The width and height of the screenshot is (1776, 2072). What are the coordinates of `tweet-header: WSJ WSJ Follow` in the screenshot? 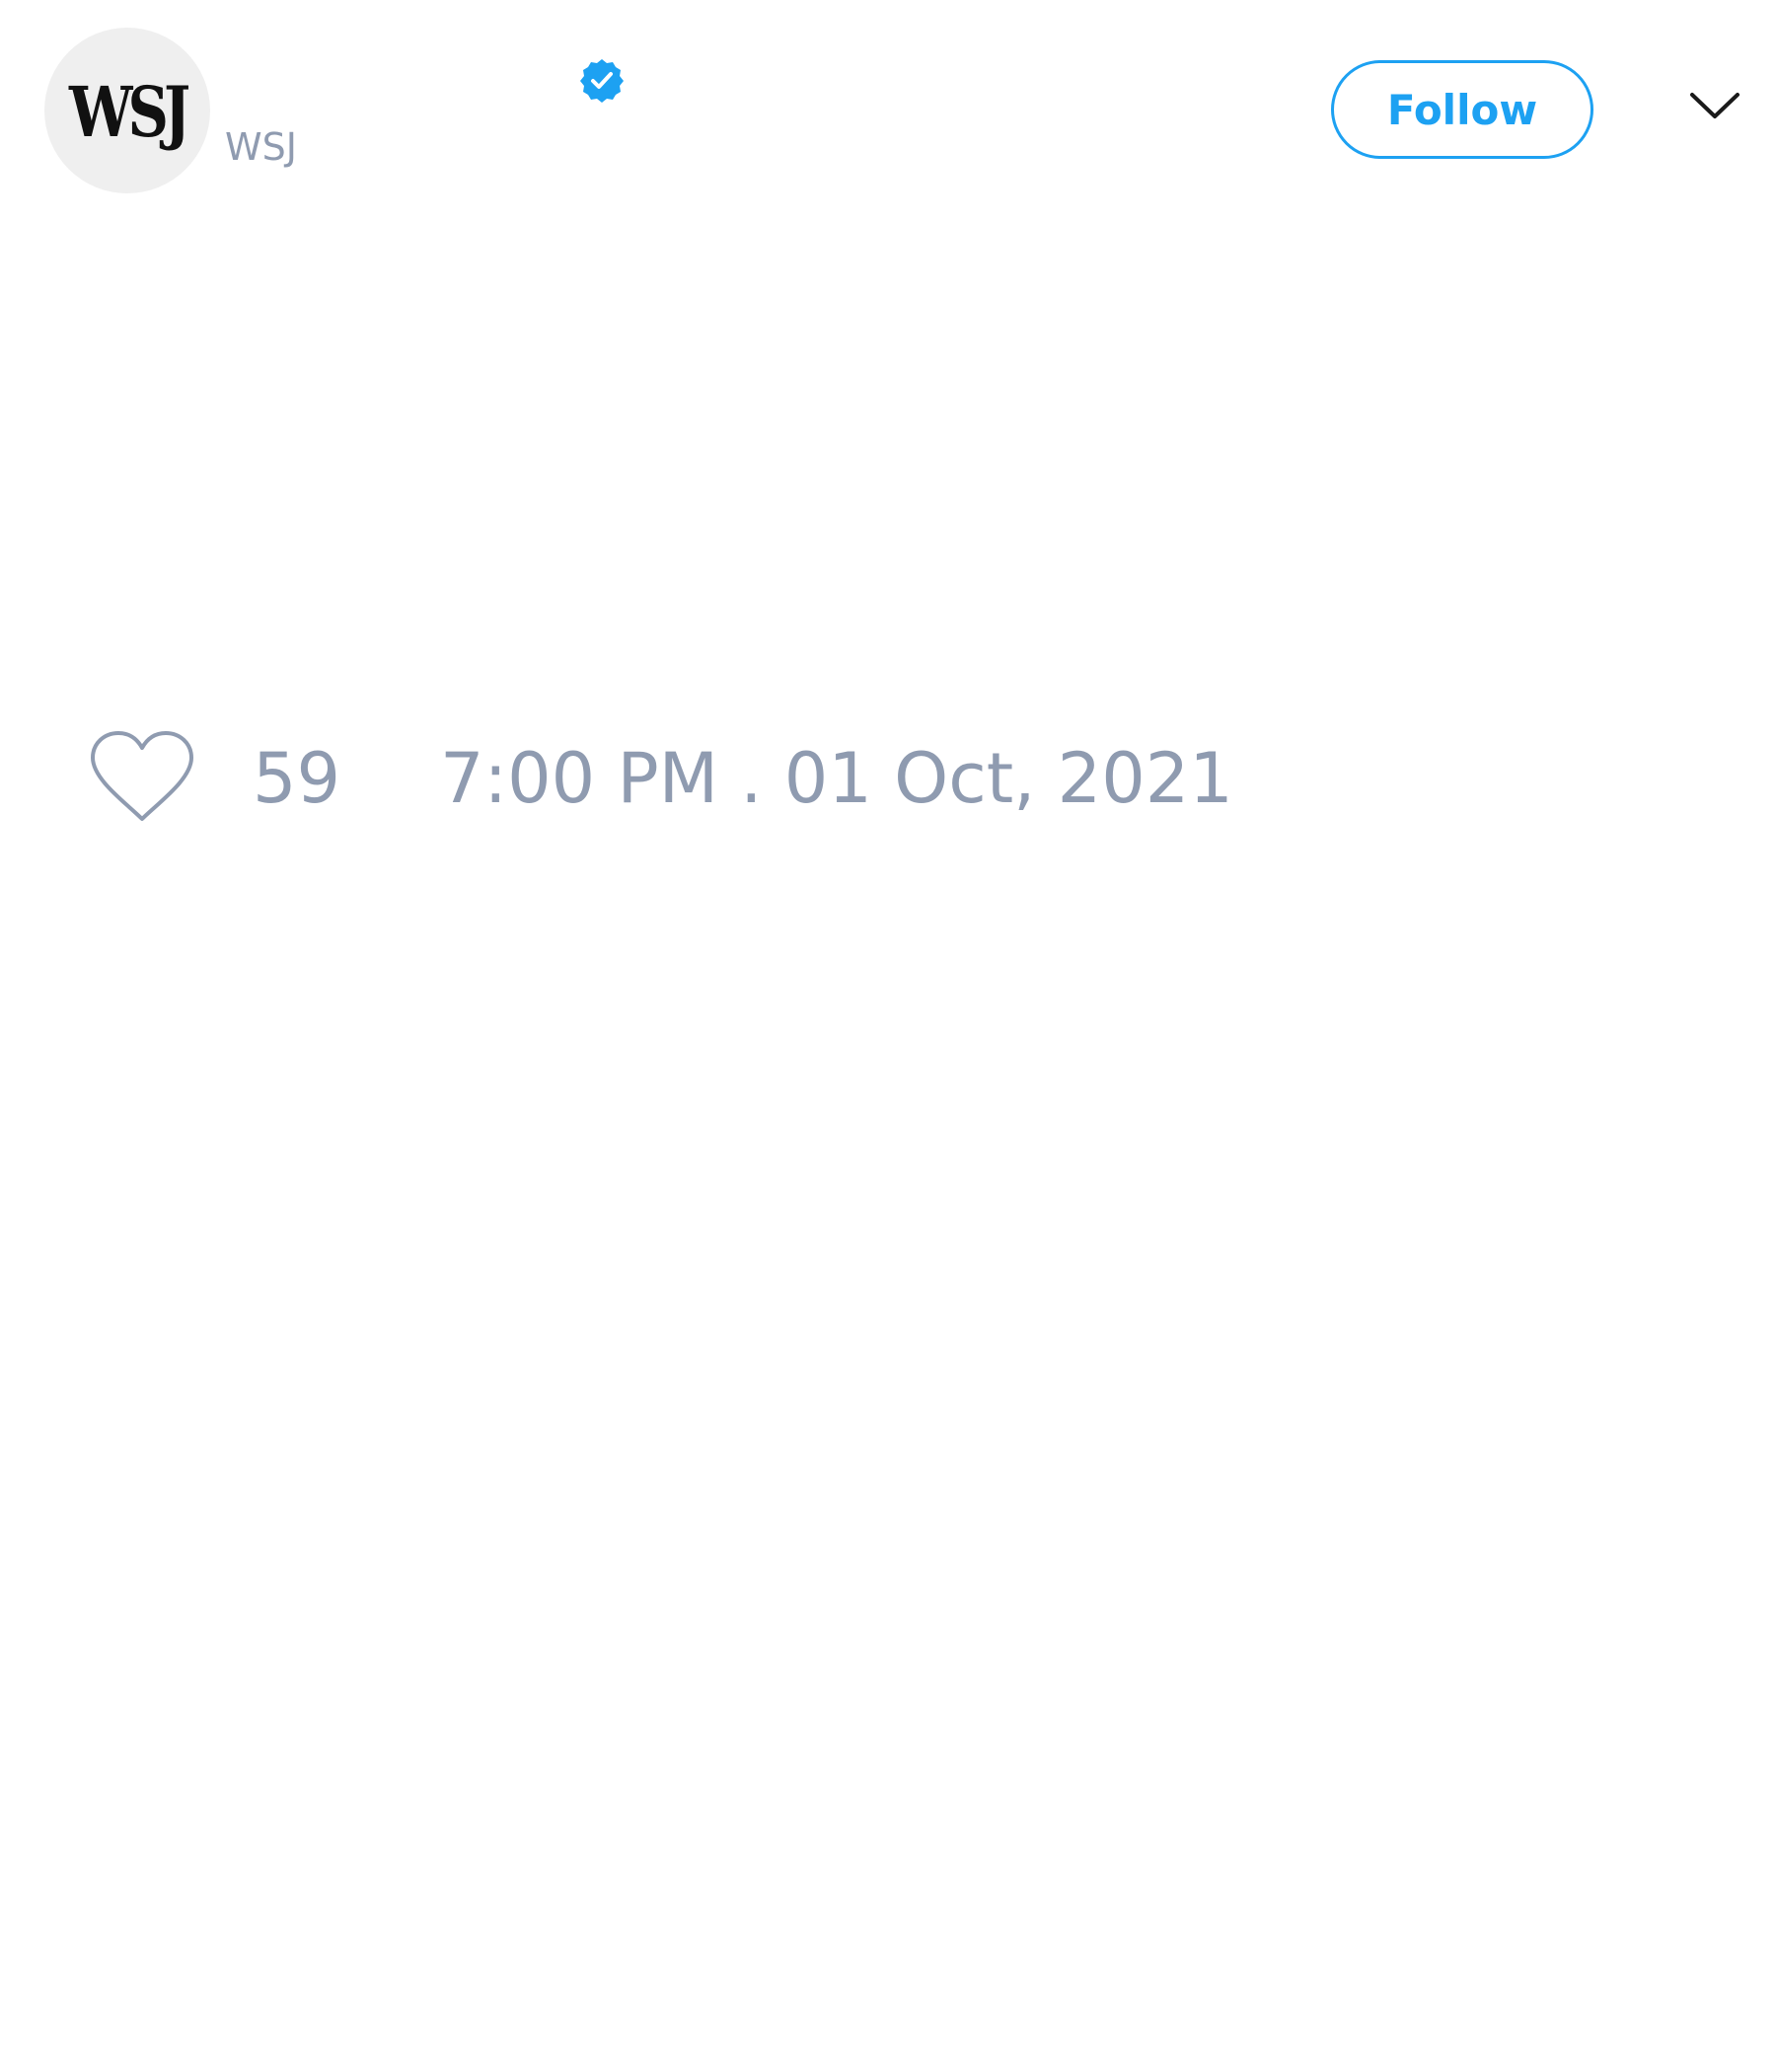 It's located at (888, 109).